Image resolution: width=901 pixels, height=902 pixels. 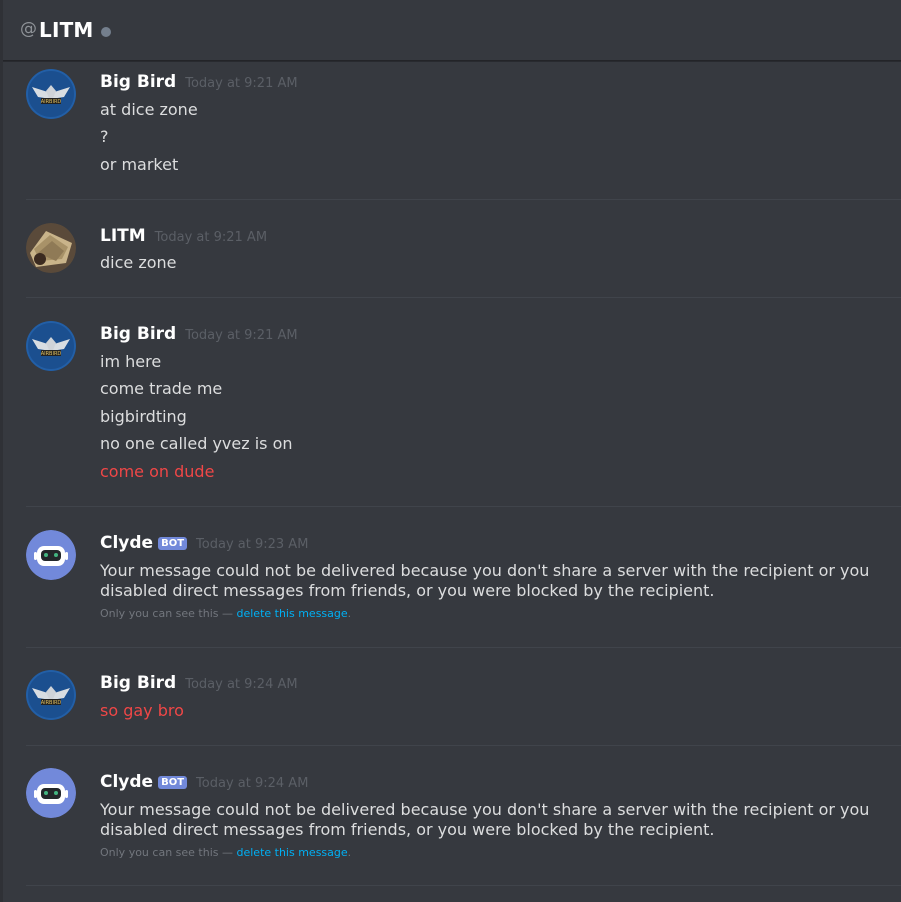 What do you see at coordinates (149, 109) in the screenshot?
I see `message-text: at dice zone` at bounding box center [149, 109].